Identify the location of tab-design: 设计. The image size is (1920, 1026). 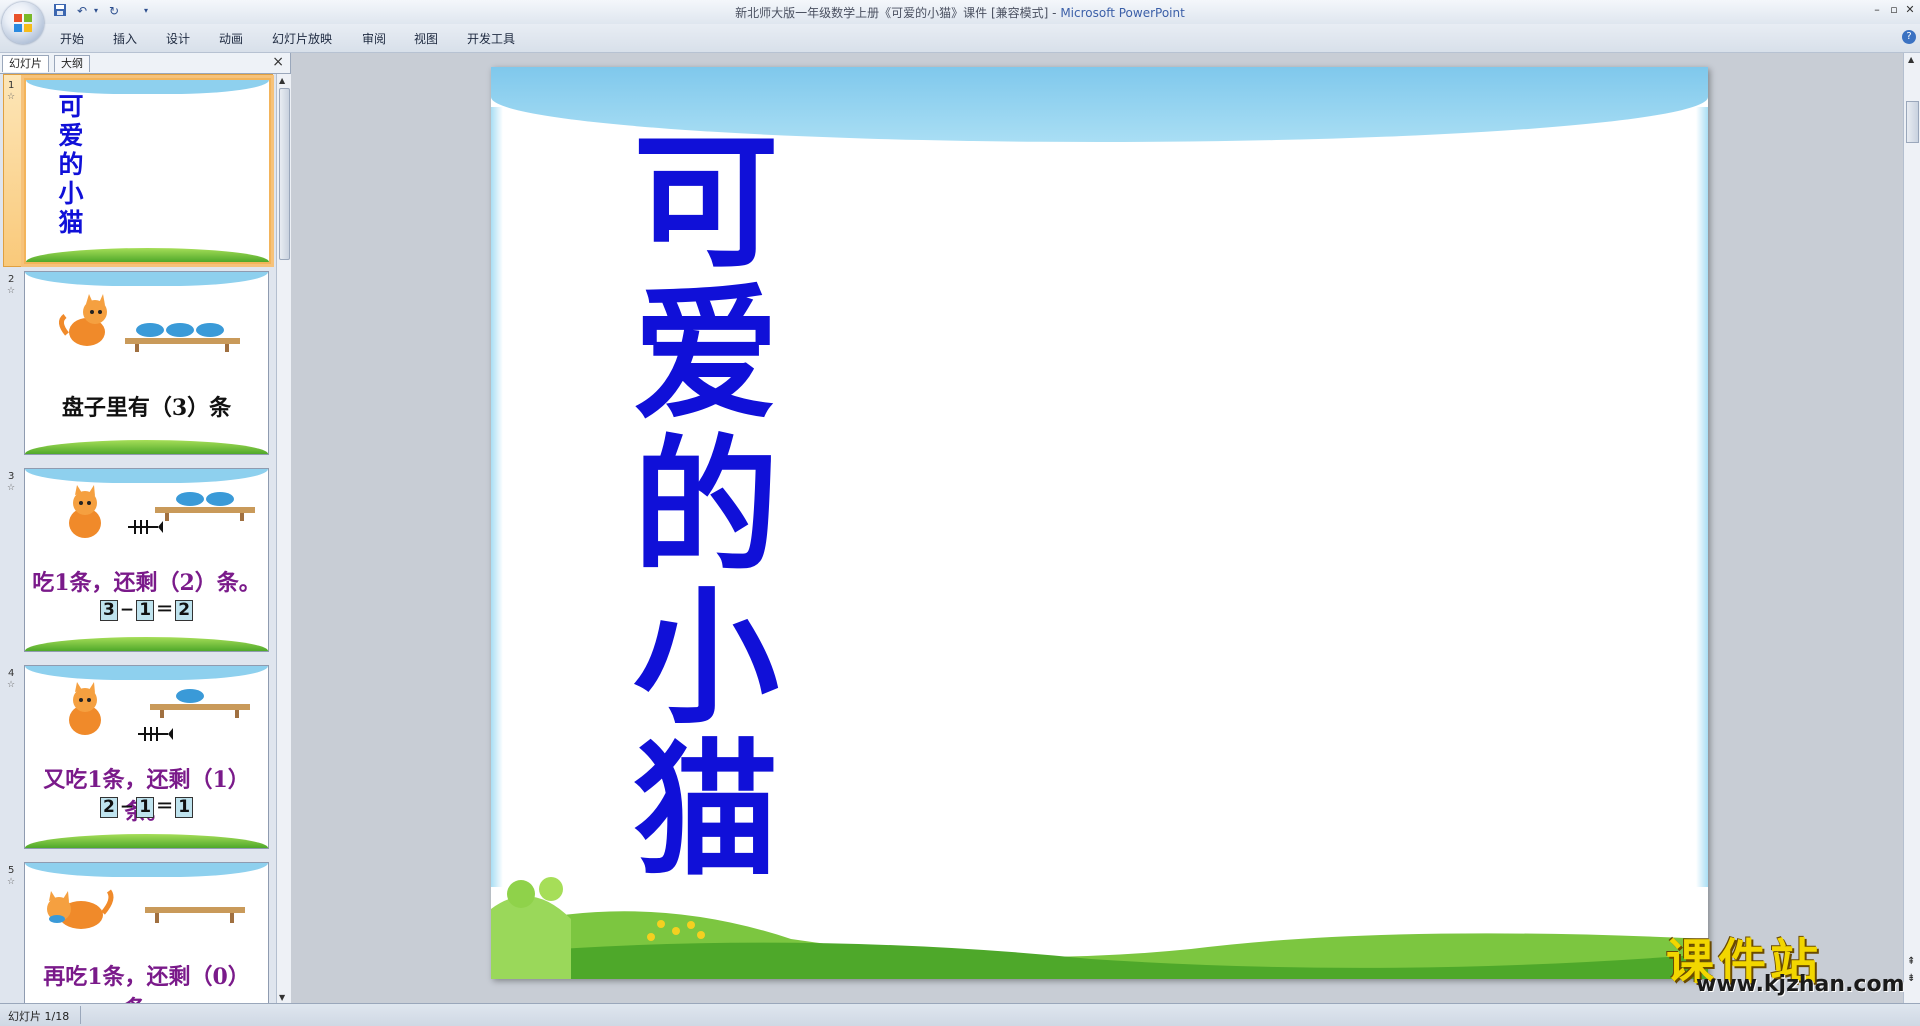
(178, 38).